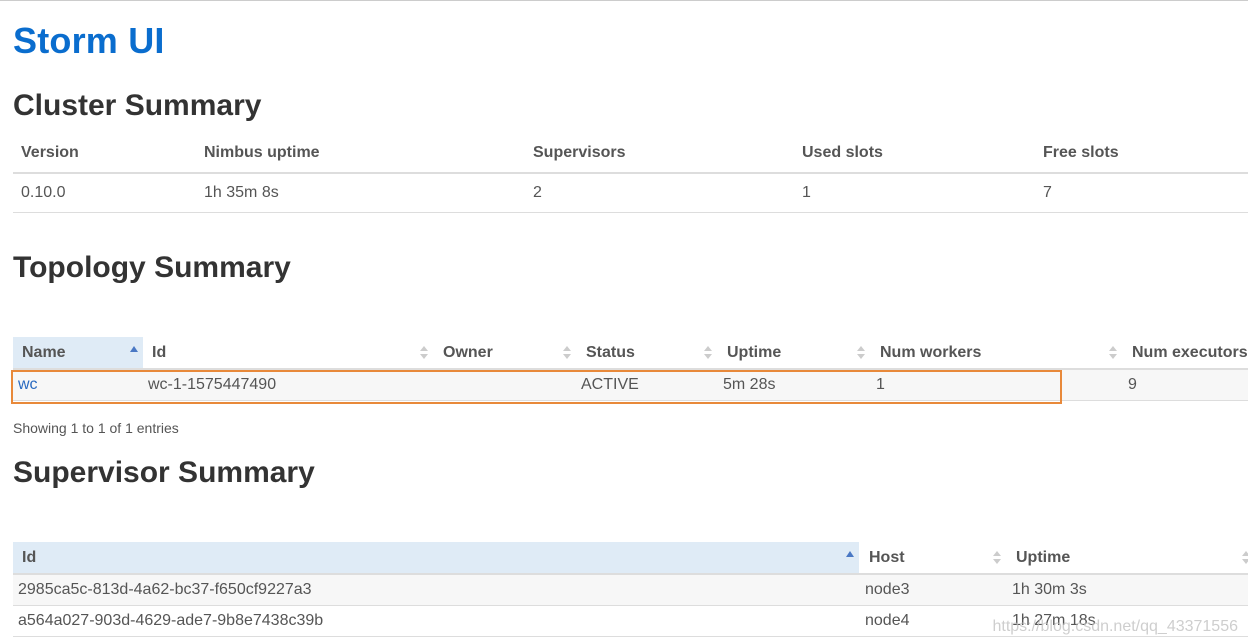 Image resolution: width=1248 pixels, height=643 pixels. What do you see at coordinates (630, 173) in the screenshot?
I see `header-divider` at bounding box center [630, 173].